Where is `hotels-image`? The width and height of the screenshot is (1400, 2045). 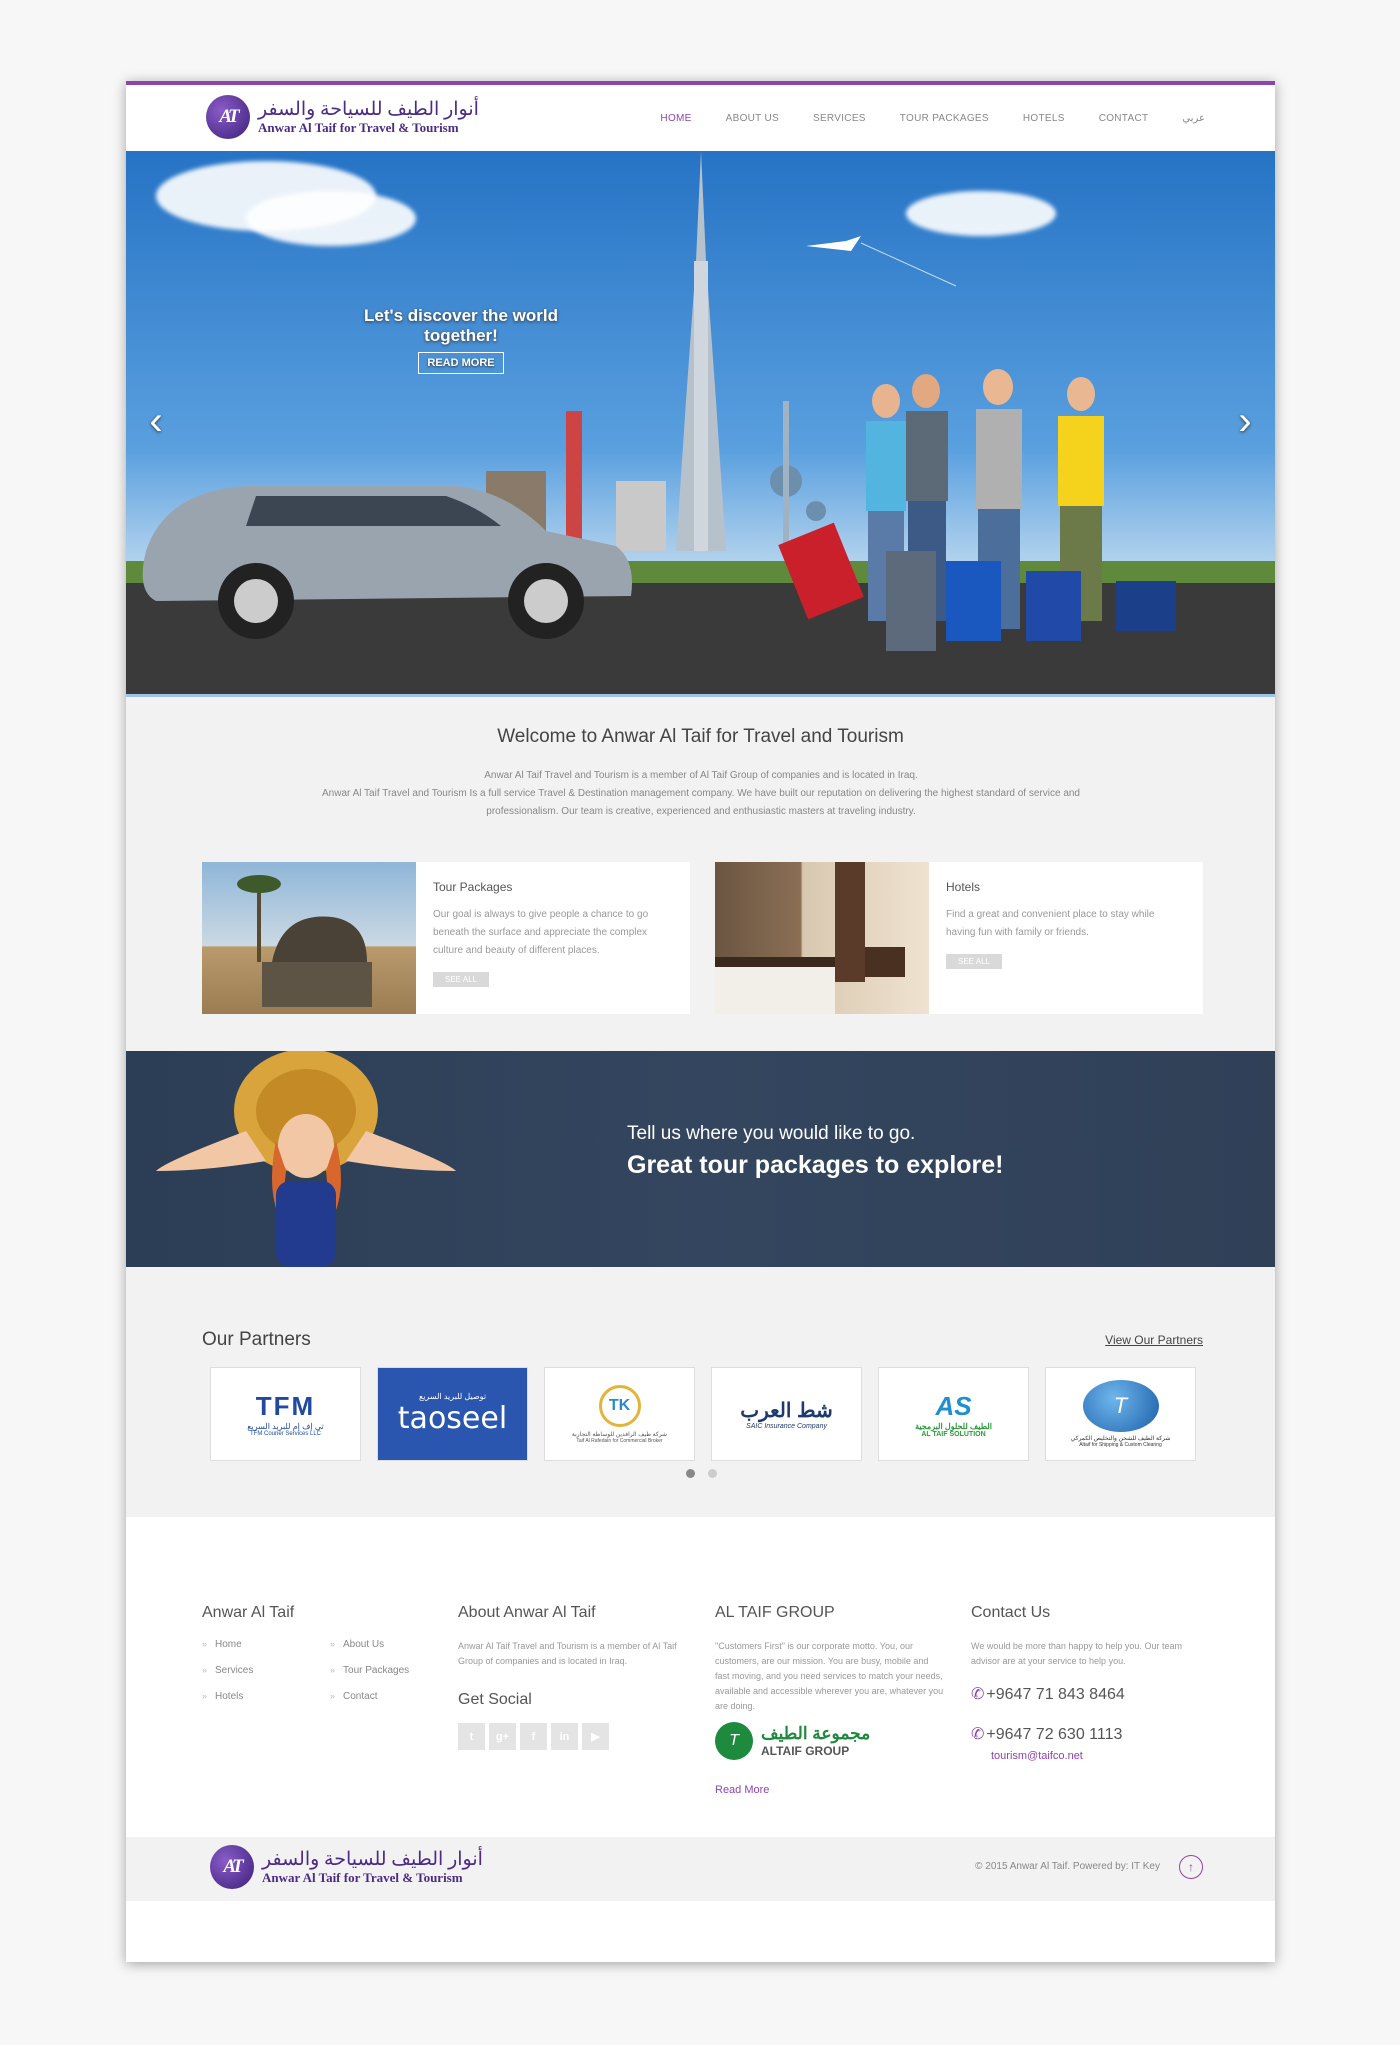
hotels-image is located at coordinates (822, 938).